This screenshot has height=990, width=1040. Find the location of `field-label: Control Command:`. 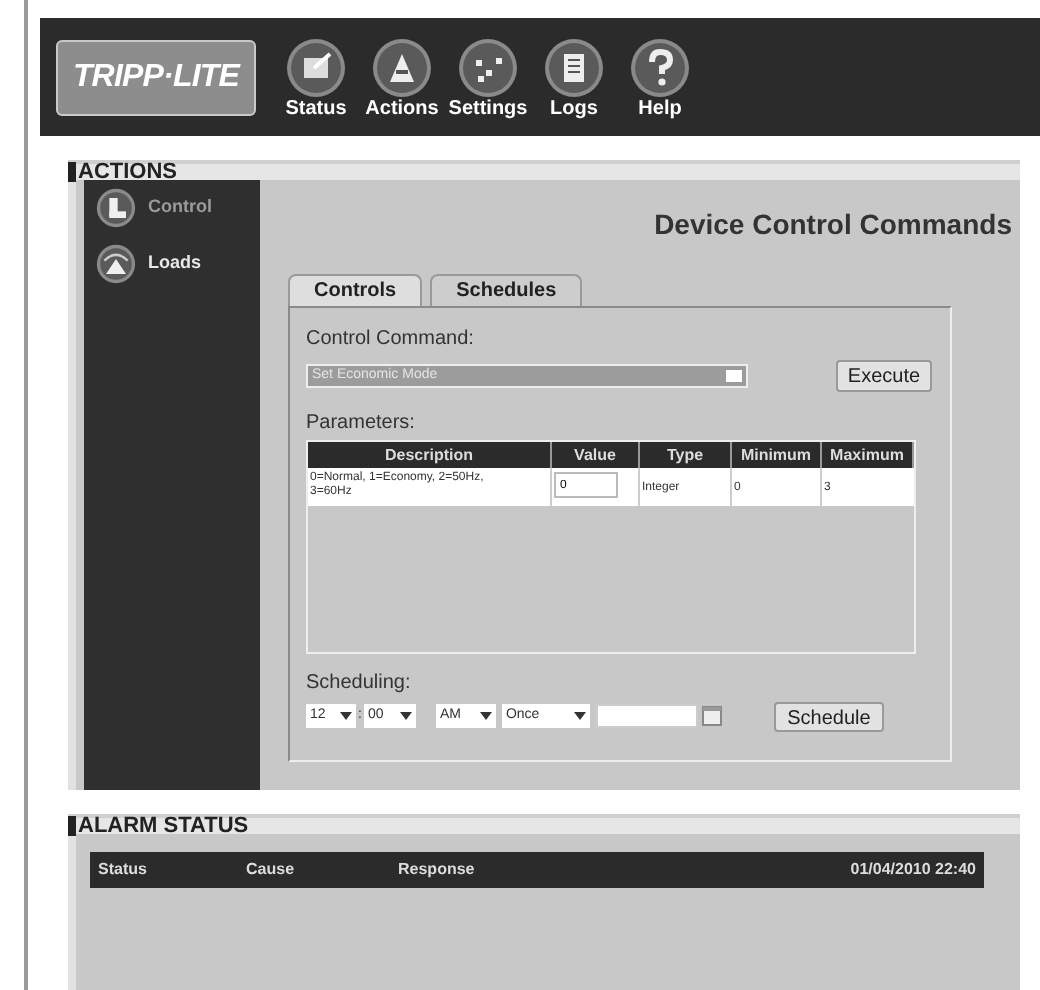

field-label: Control Command: is located at coordinates (391, 340).